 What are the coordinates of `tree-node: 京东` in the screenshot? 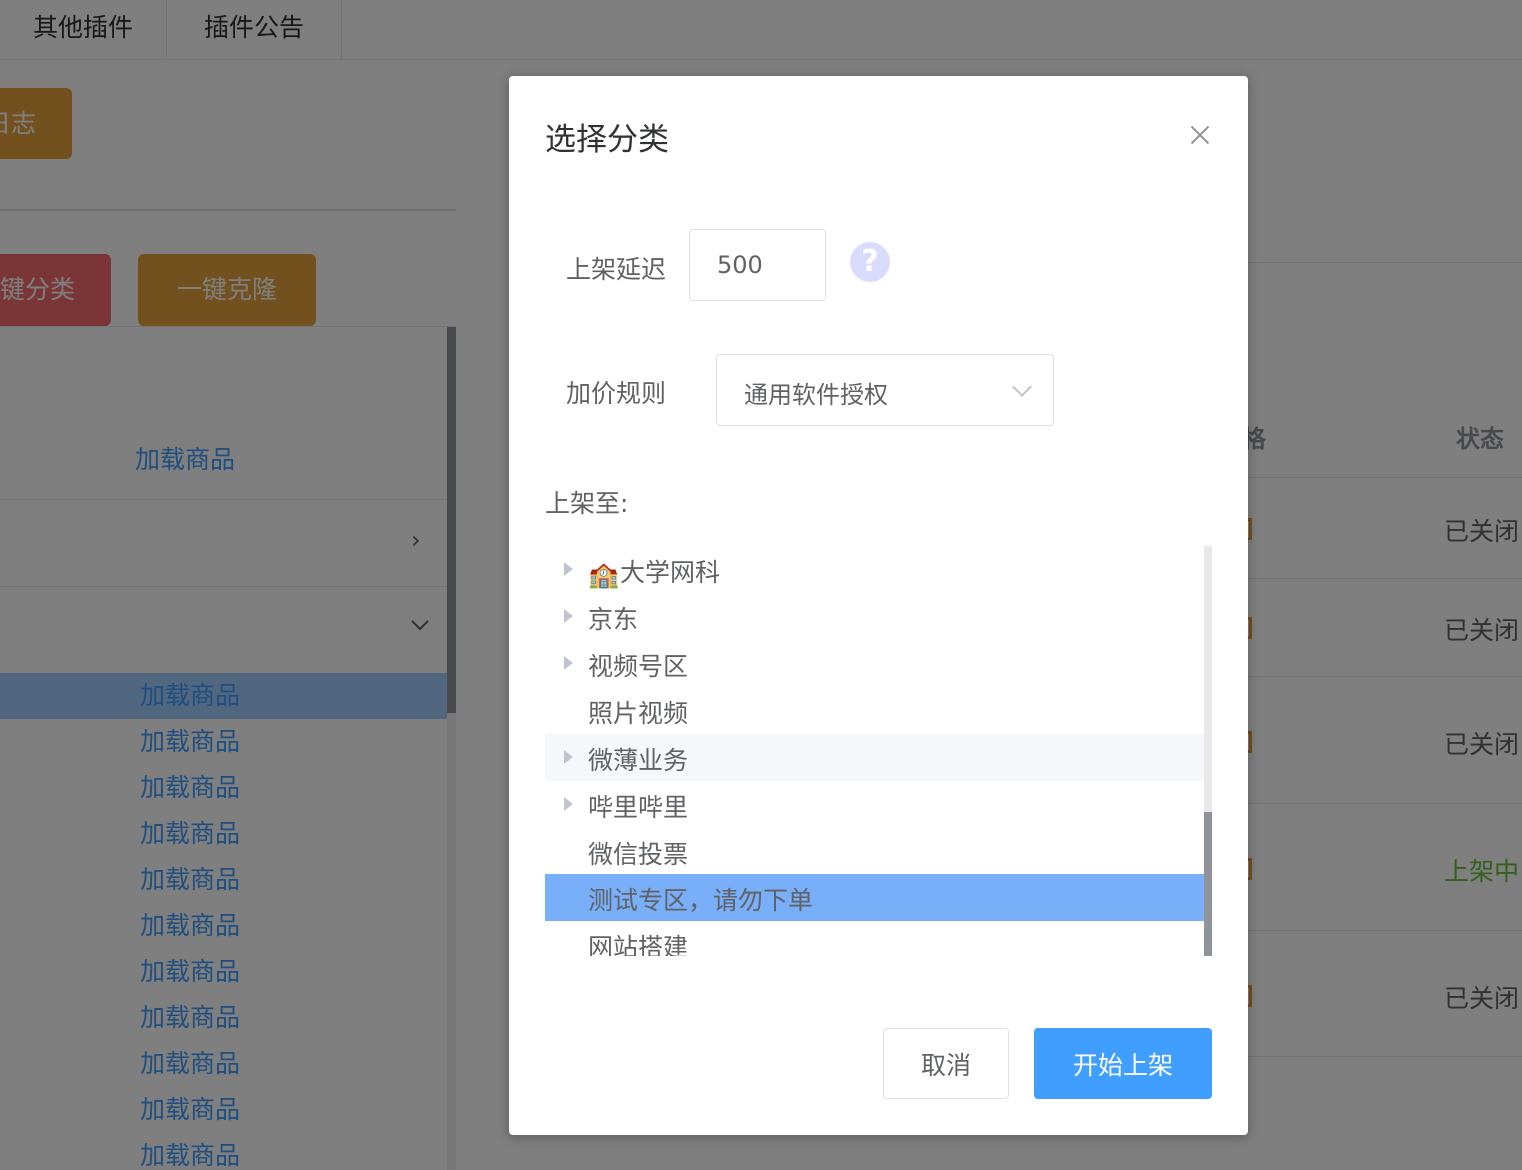 It's located at (874, 616).